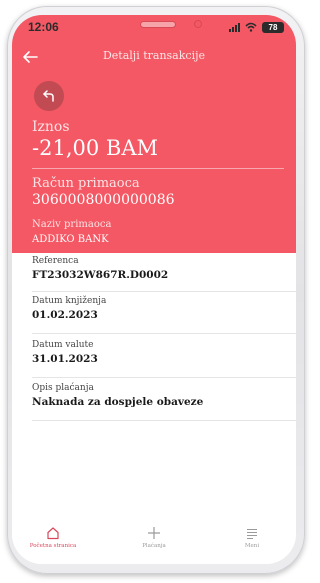 The image size is (320, 583). I want to click on menu-icon, so click(252, 534).